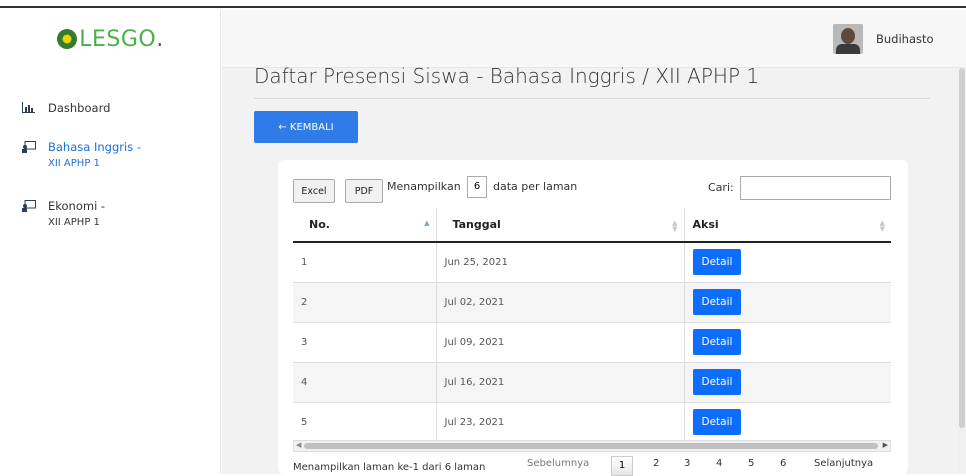  What do you see at coordinates (79, 108) in the screenshot?
I see `sidebar-item-label: Dashboard` at bounding box center [79, 108].